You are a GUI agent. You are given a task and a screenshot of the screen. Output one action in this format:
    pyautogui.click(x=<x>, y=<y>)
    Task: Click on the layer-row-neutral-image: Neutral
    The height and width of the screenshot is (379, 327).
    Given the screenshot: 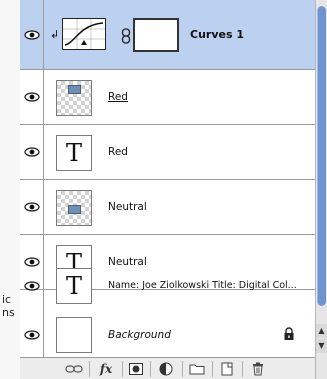 What is the action you would take?
    pyautogui.click(x=167, y=207)
    